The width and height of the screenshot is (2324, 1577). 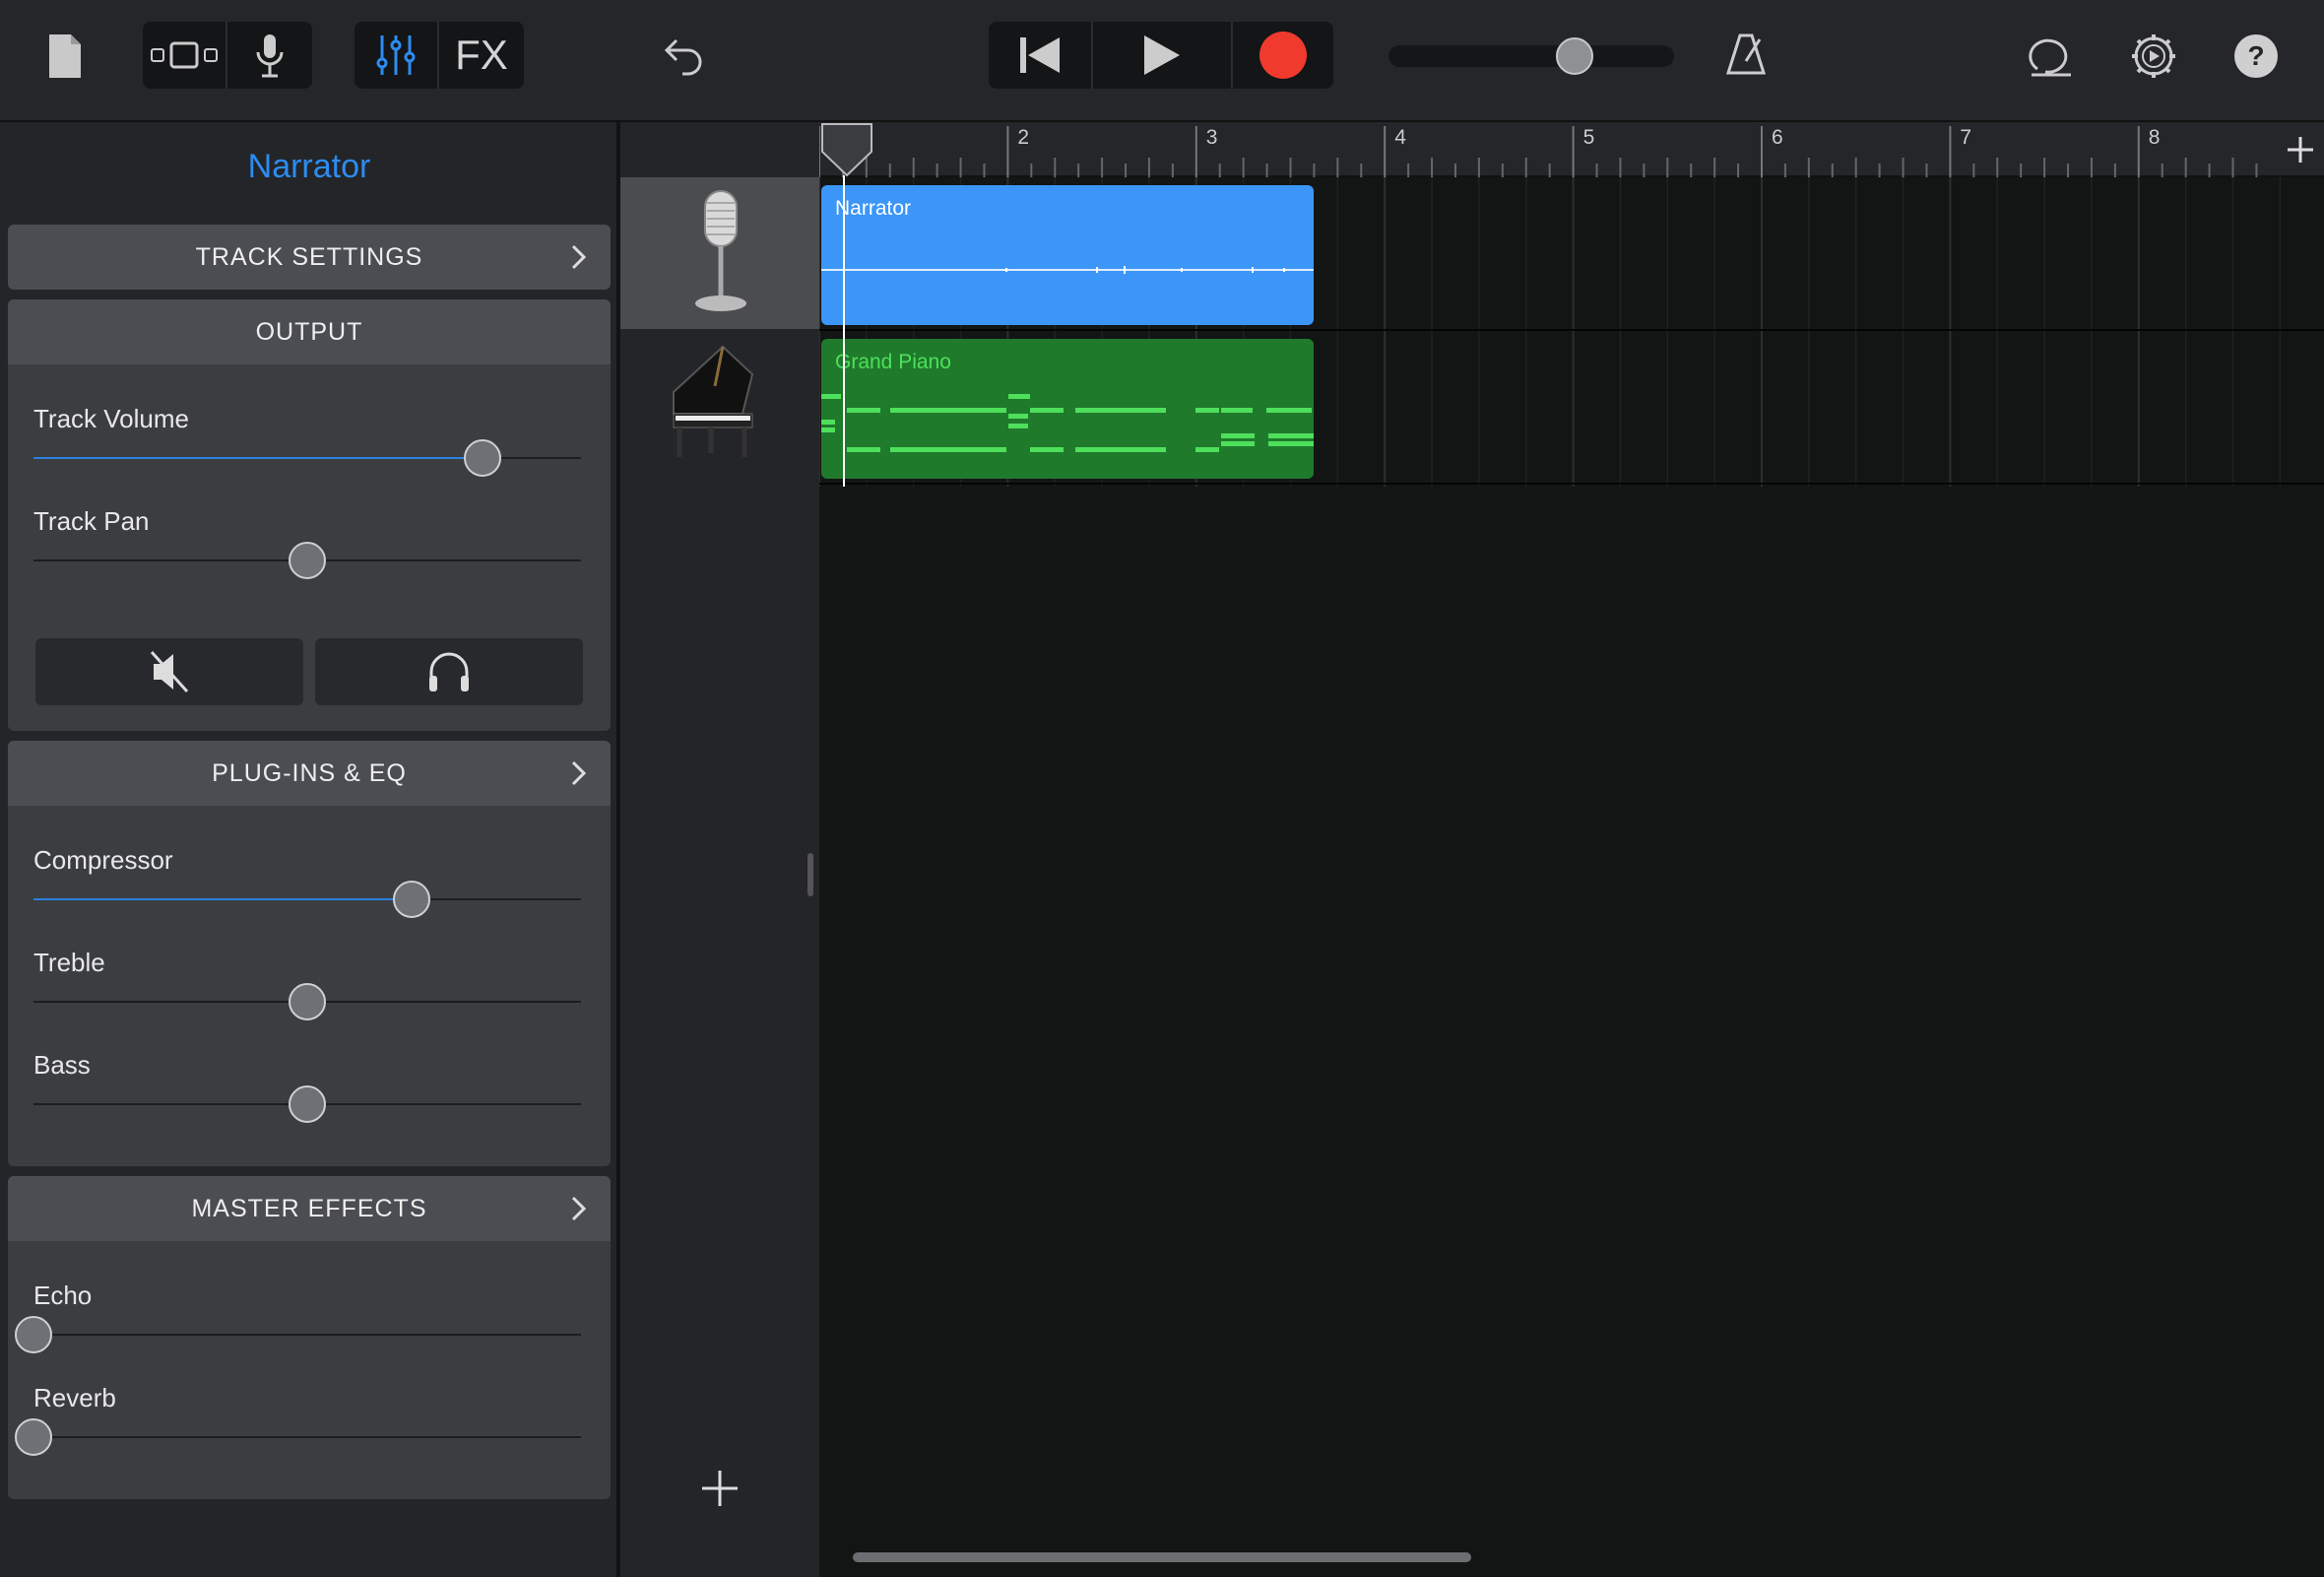 I want to click on help-button: ?, so click(x=2256, y=56).